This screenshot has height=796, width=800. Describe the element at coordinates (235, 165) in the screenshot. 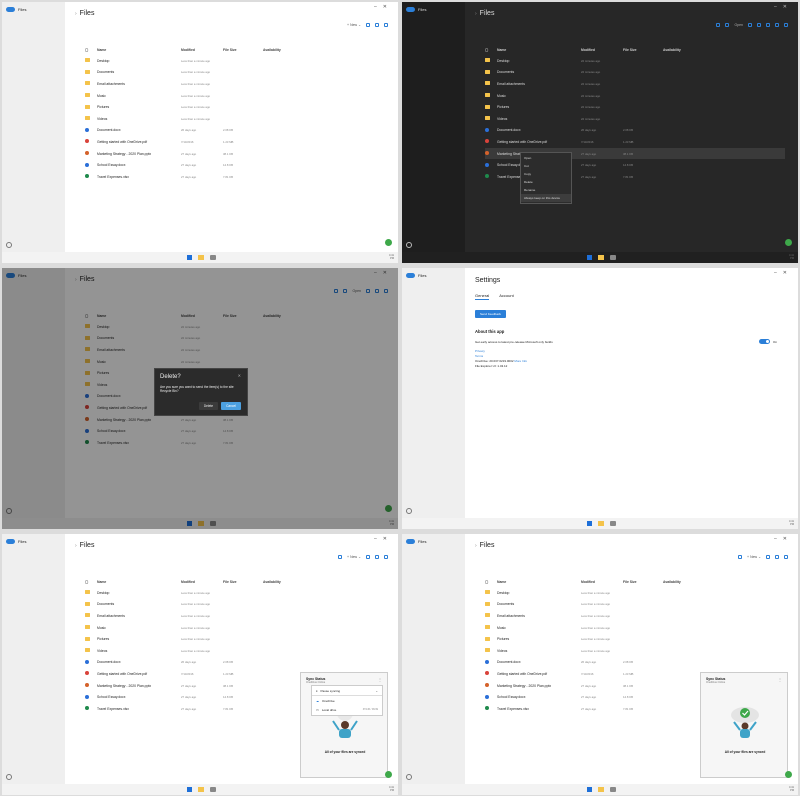

I see `table-row: School Essay.docx 27 days ago 14.8 KB` at that location.